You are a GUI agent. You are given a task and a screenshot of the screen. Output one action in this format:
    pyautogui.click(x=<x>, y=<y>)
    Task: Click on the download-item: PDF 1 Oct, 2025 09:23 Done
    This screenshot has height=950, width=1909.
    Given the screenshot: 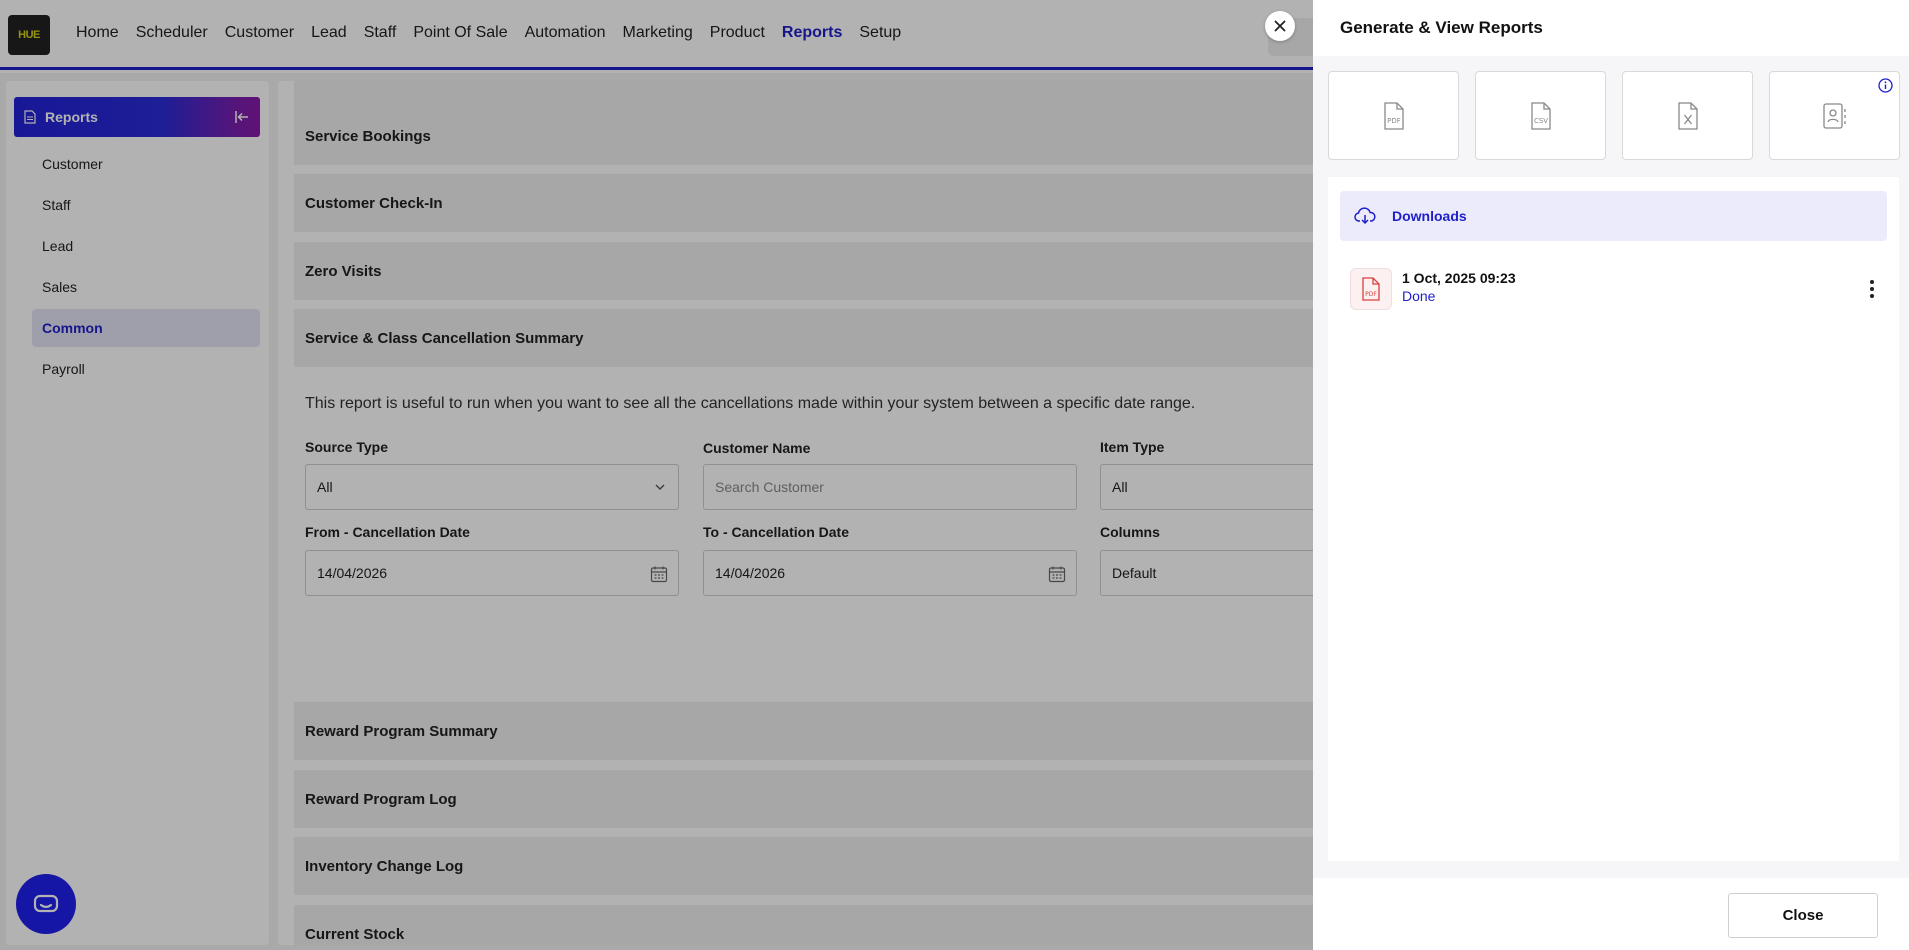 What is the action you would take?
    pyautogui.click(x=1615, y=290)
    